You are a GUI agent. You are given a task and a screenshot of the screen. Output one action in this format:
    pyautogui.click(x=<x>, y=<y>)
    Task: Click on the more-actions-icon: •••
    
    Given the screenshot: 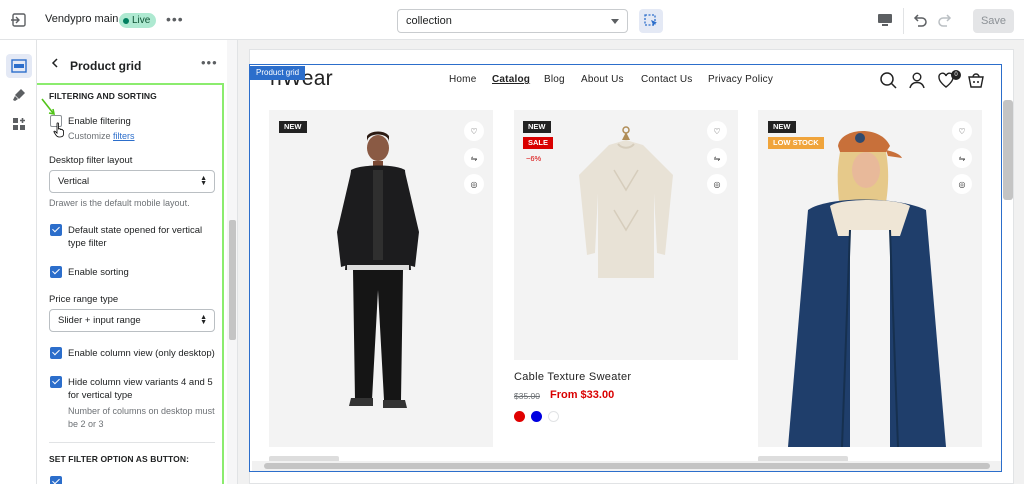 What is the action you would take?
    pyautogui.click(x=175, y=19)
    